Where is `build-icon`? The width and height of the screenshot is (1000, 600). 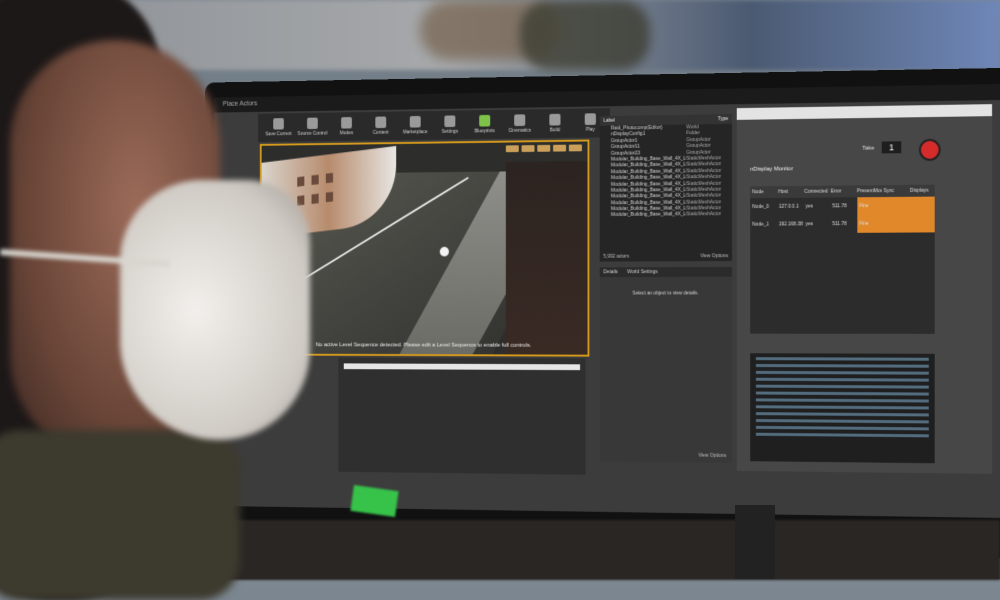
build-icon is located at coordinates (555, 119).